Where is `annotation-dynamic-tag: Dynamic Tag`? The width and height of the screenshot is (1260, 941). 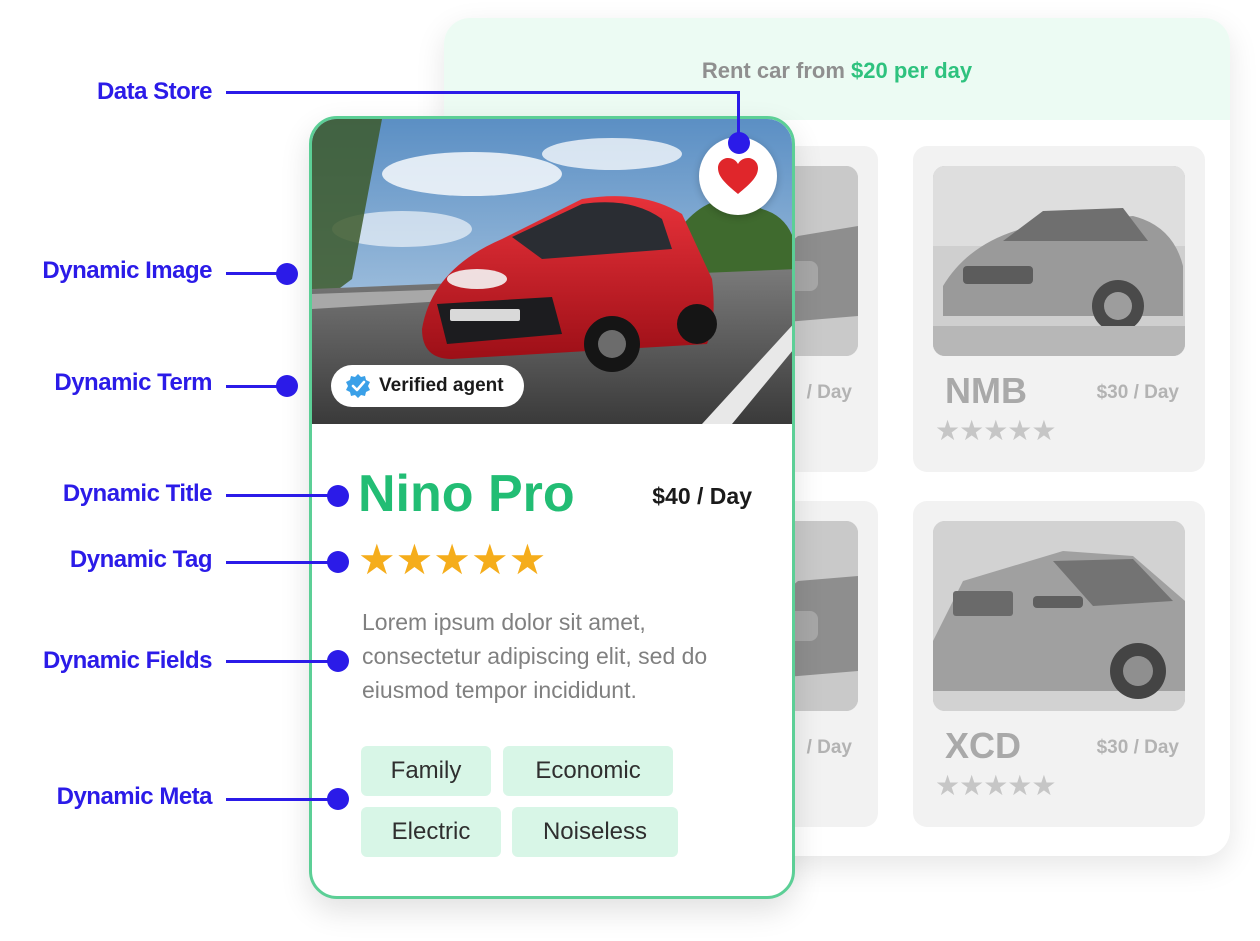
annotation-dynamic-tag: Dynamic Tag is located at coordinates (141, 559).